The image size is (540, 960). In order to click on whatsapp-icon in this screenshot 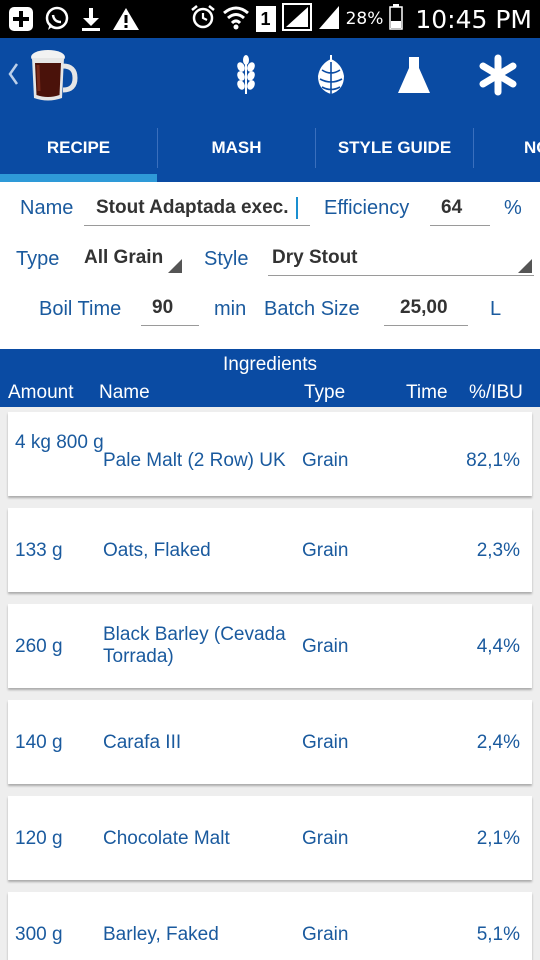, I will do `click(57, 19)`.